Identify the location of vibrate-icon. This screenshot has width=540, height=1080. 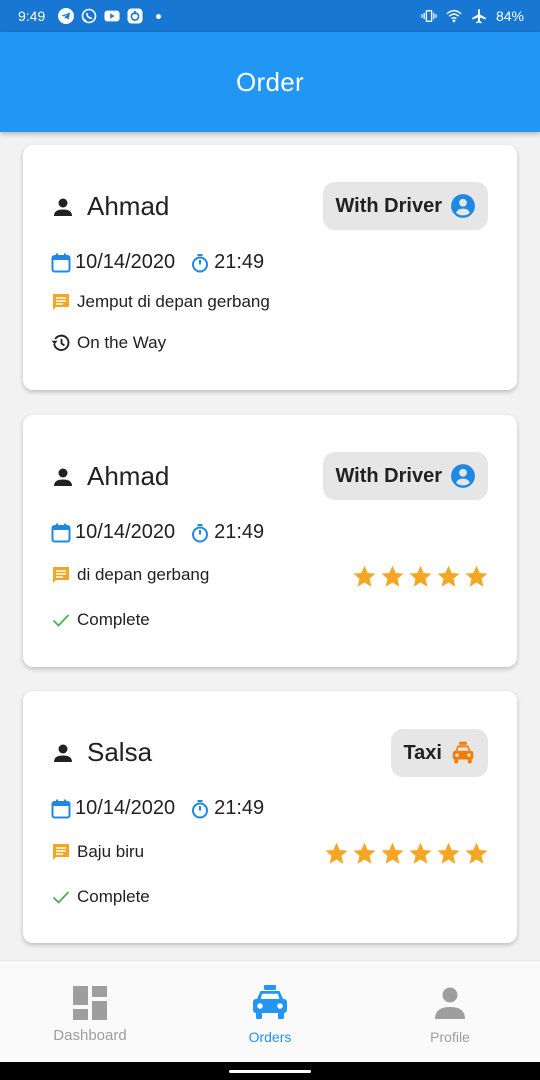
(429, 16).